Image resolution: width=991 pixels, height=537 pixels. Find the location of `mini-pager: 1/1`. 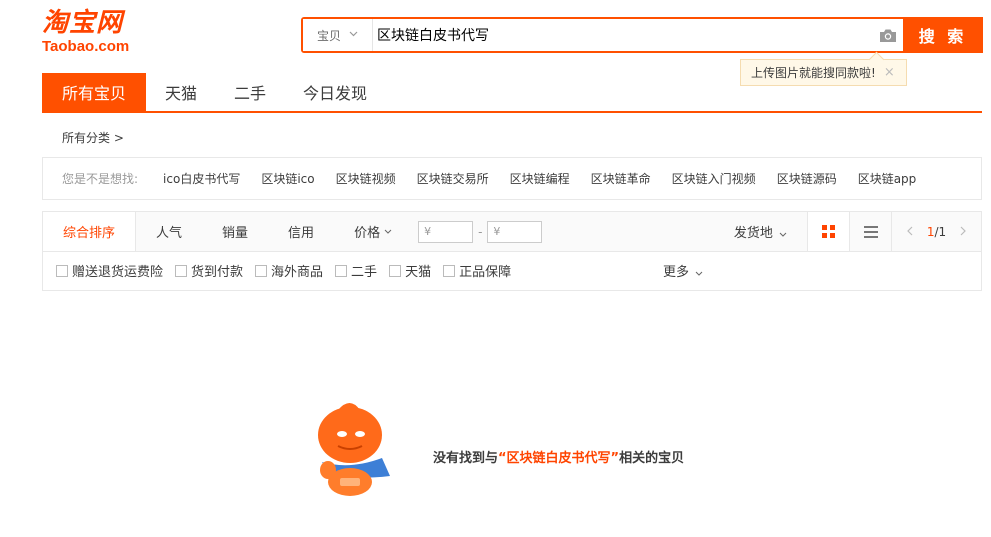

mini-pager: 1/1 is located at coordinates (936, 231).